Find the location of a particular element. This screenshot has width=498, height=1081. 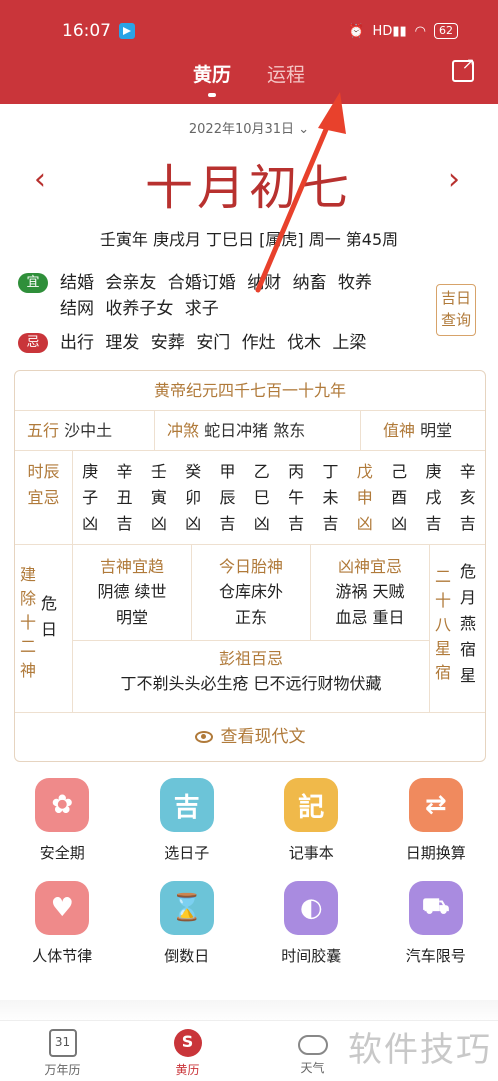

jiri-query-button: 吉日查询 is located at coordinates (456, 310).